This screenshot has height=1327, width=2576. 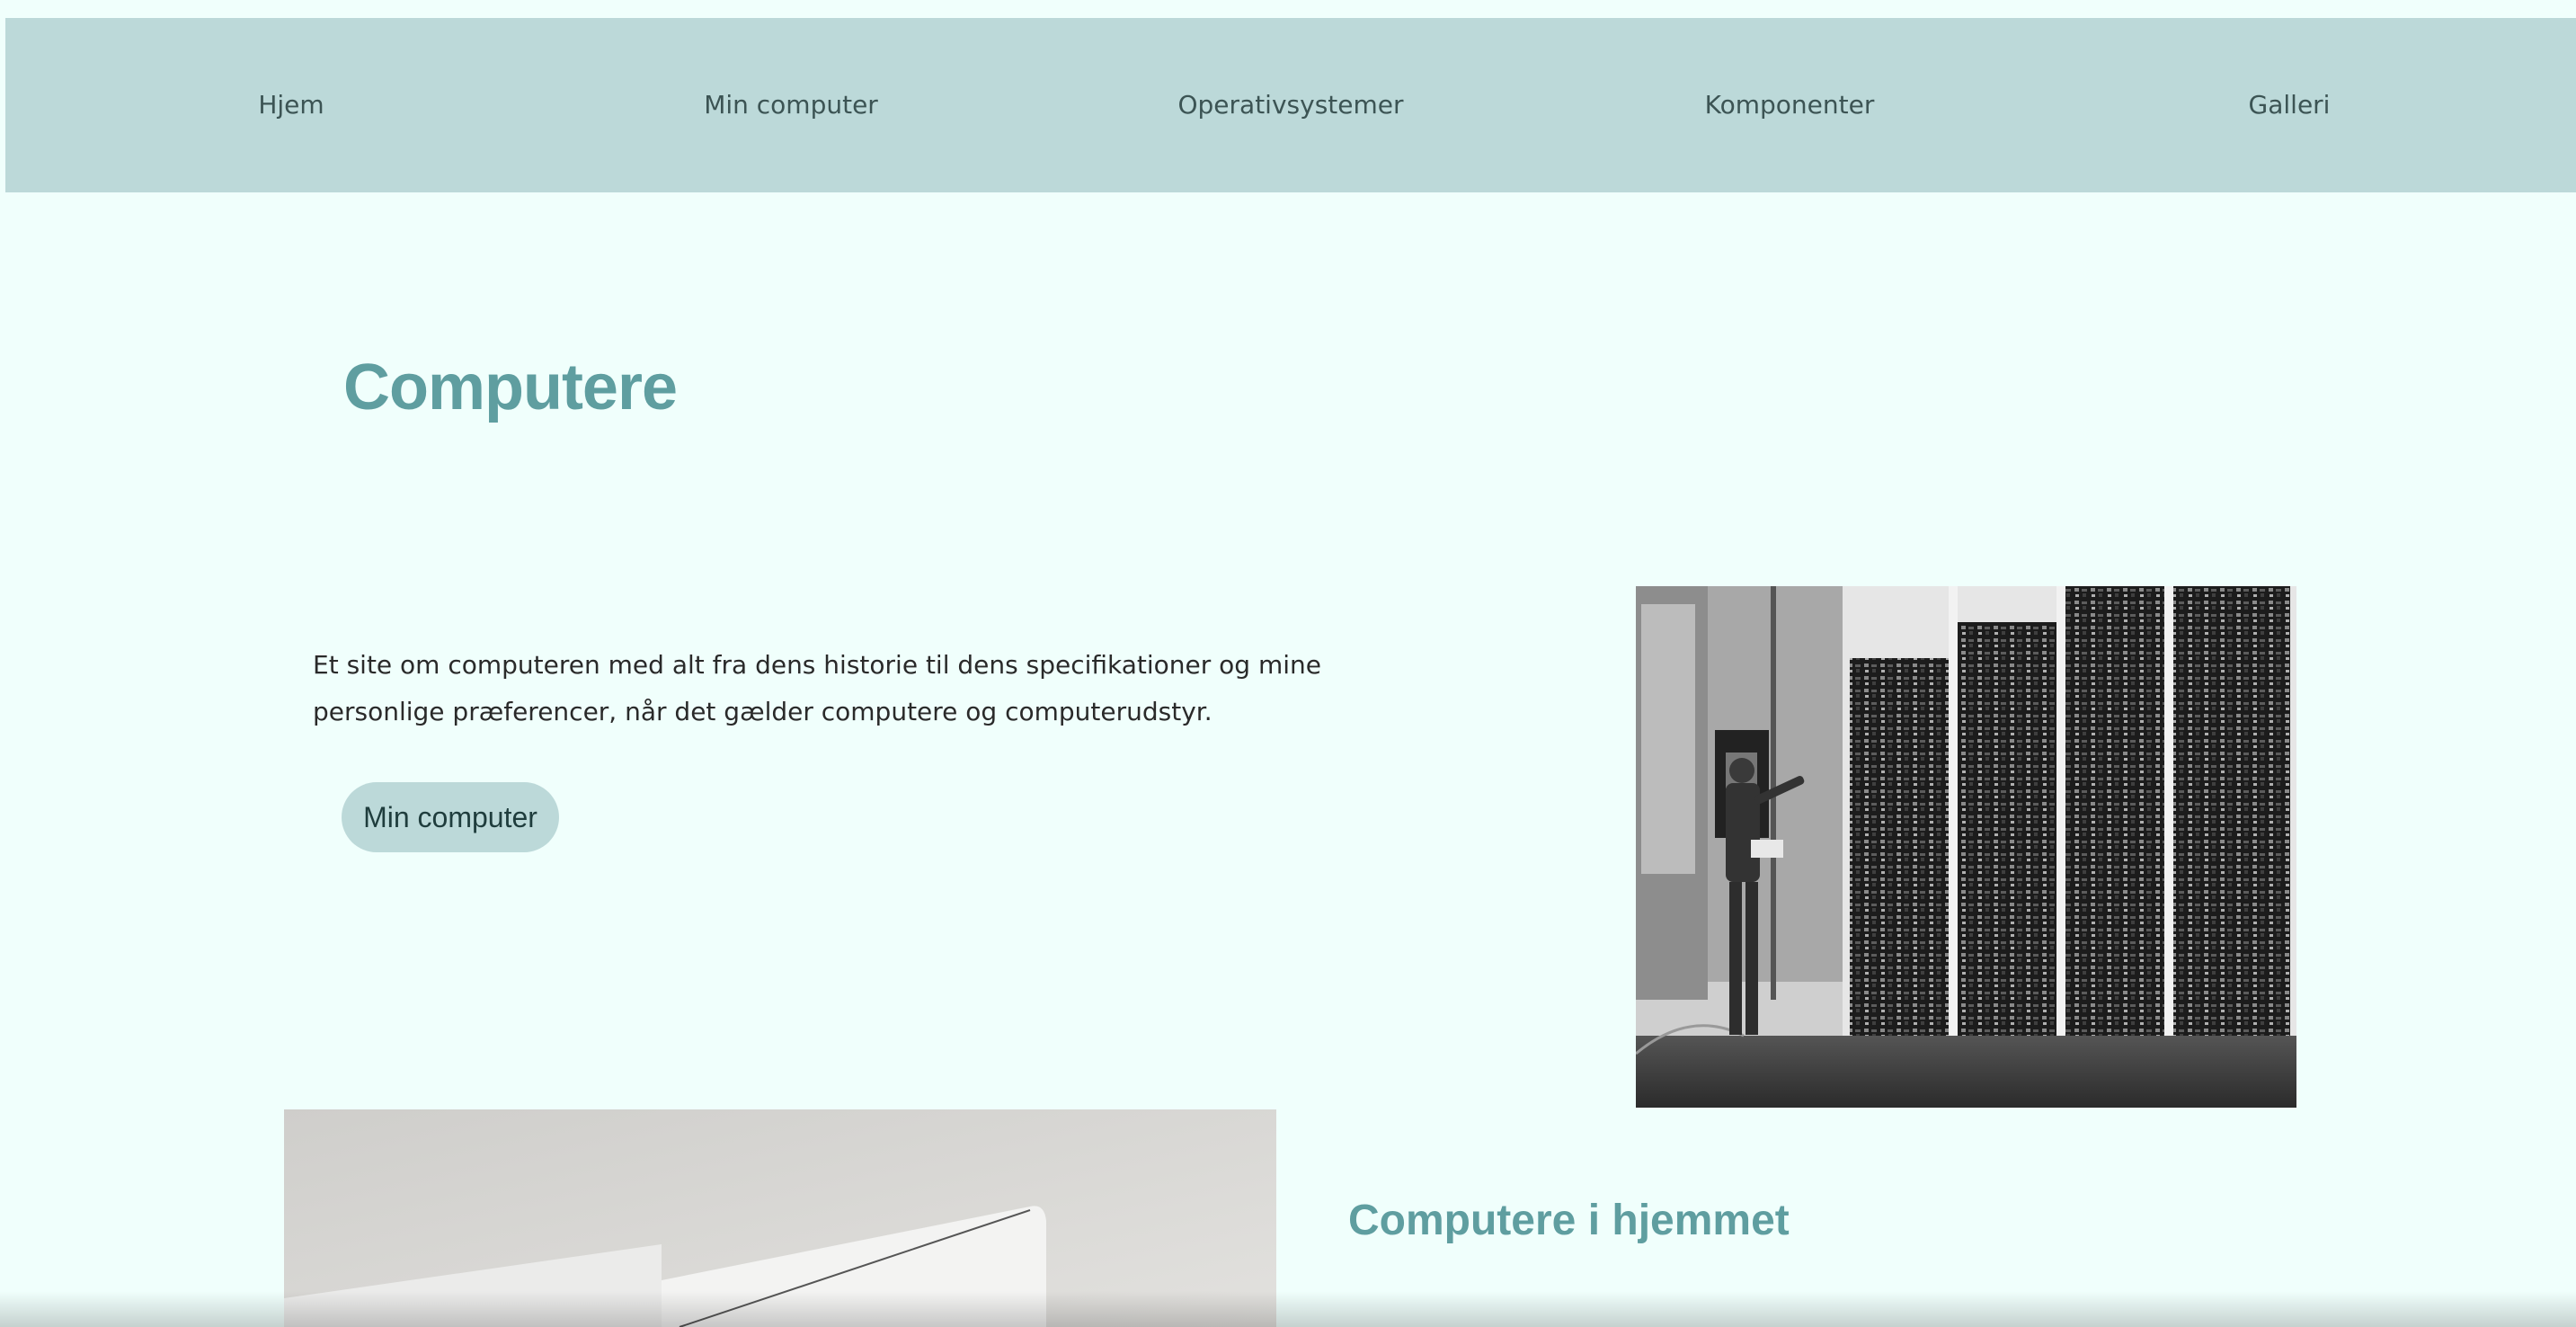 What do you see at coordinates (791, 105) in the screenshot?
I see `nav-item-min-computer: Min computer` at bounding box center [791, 105].